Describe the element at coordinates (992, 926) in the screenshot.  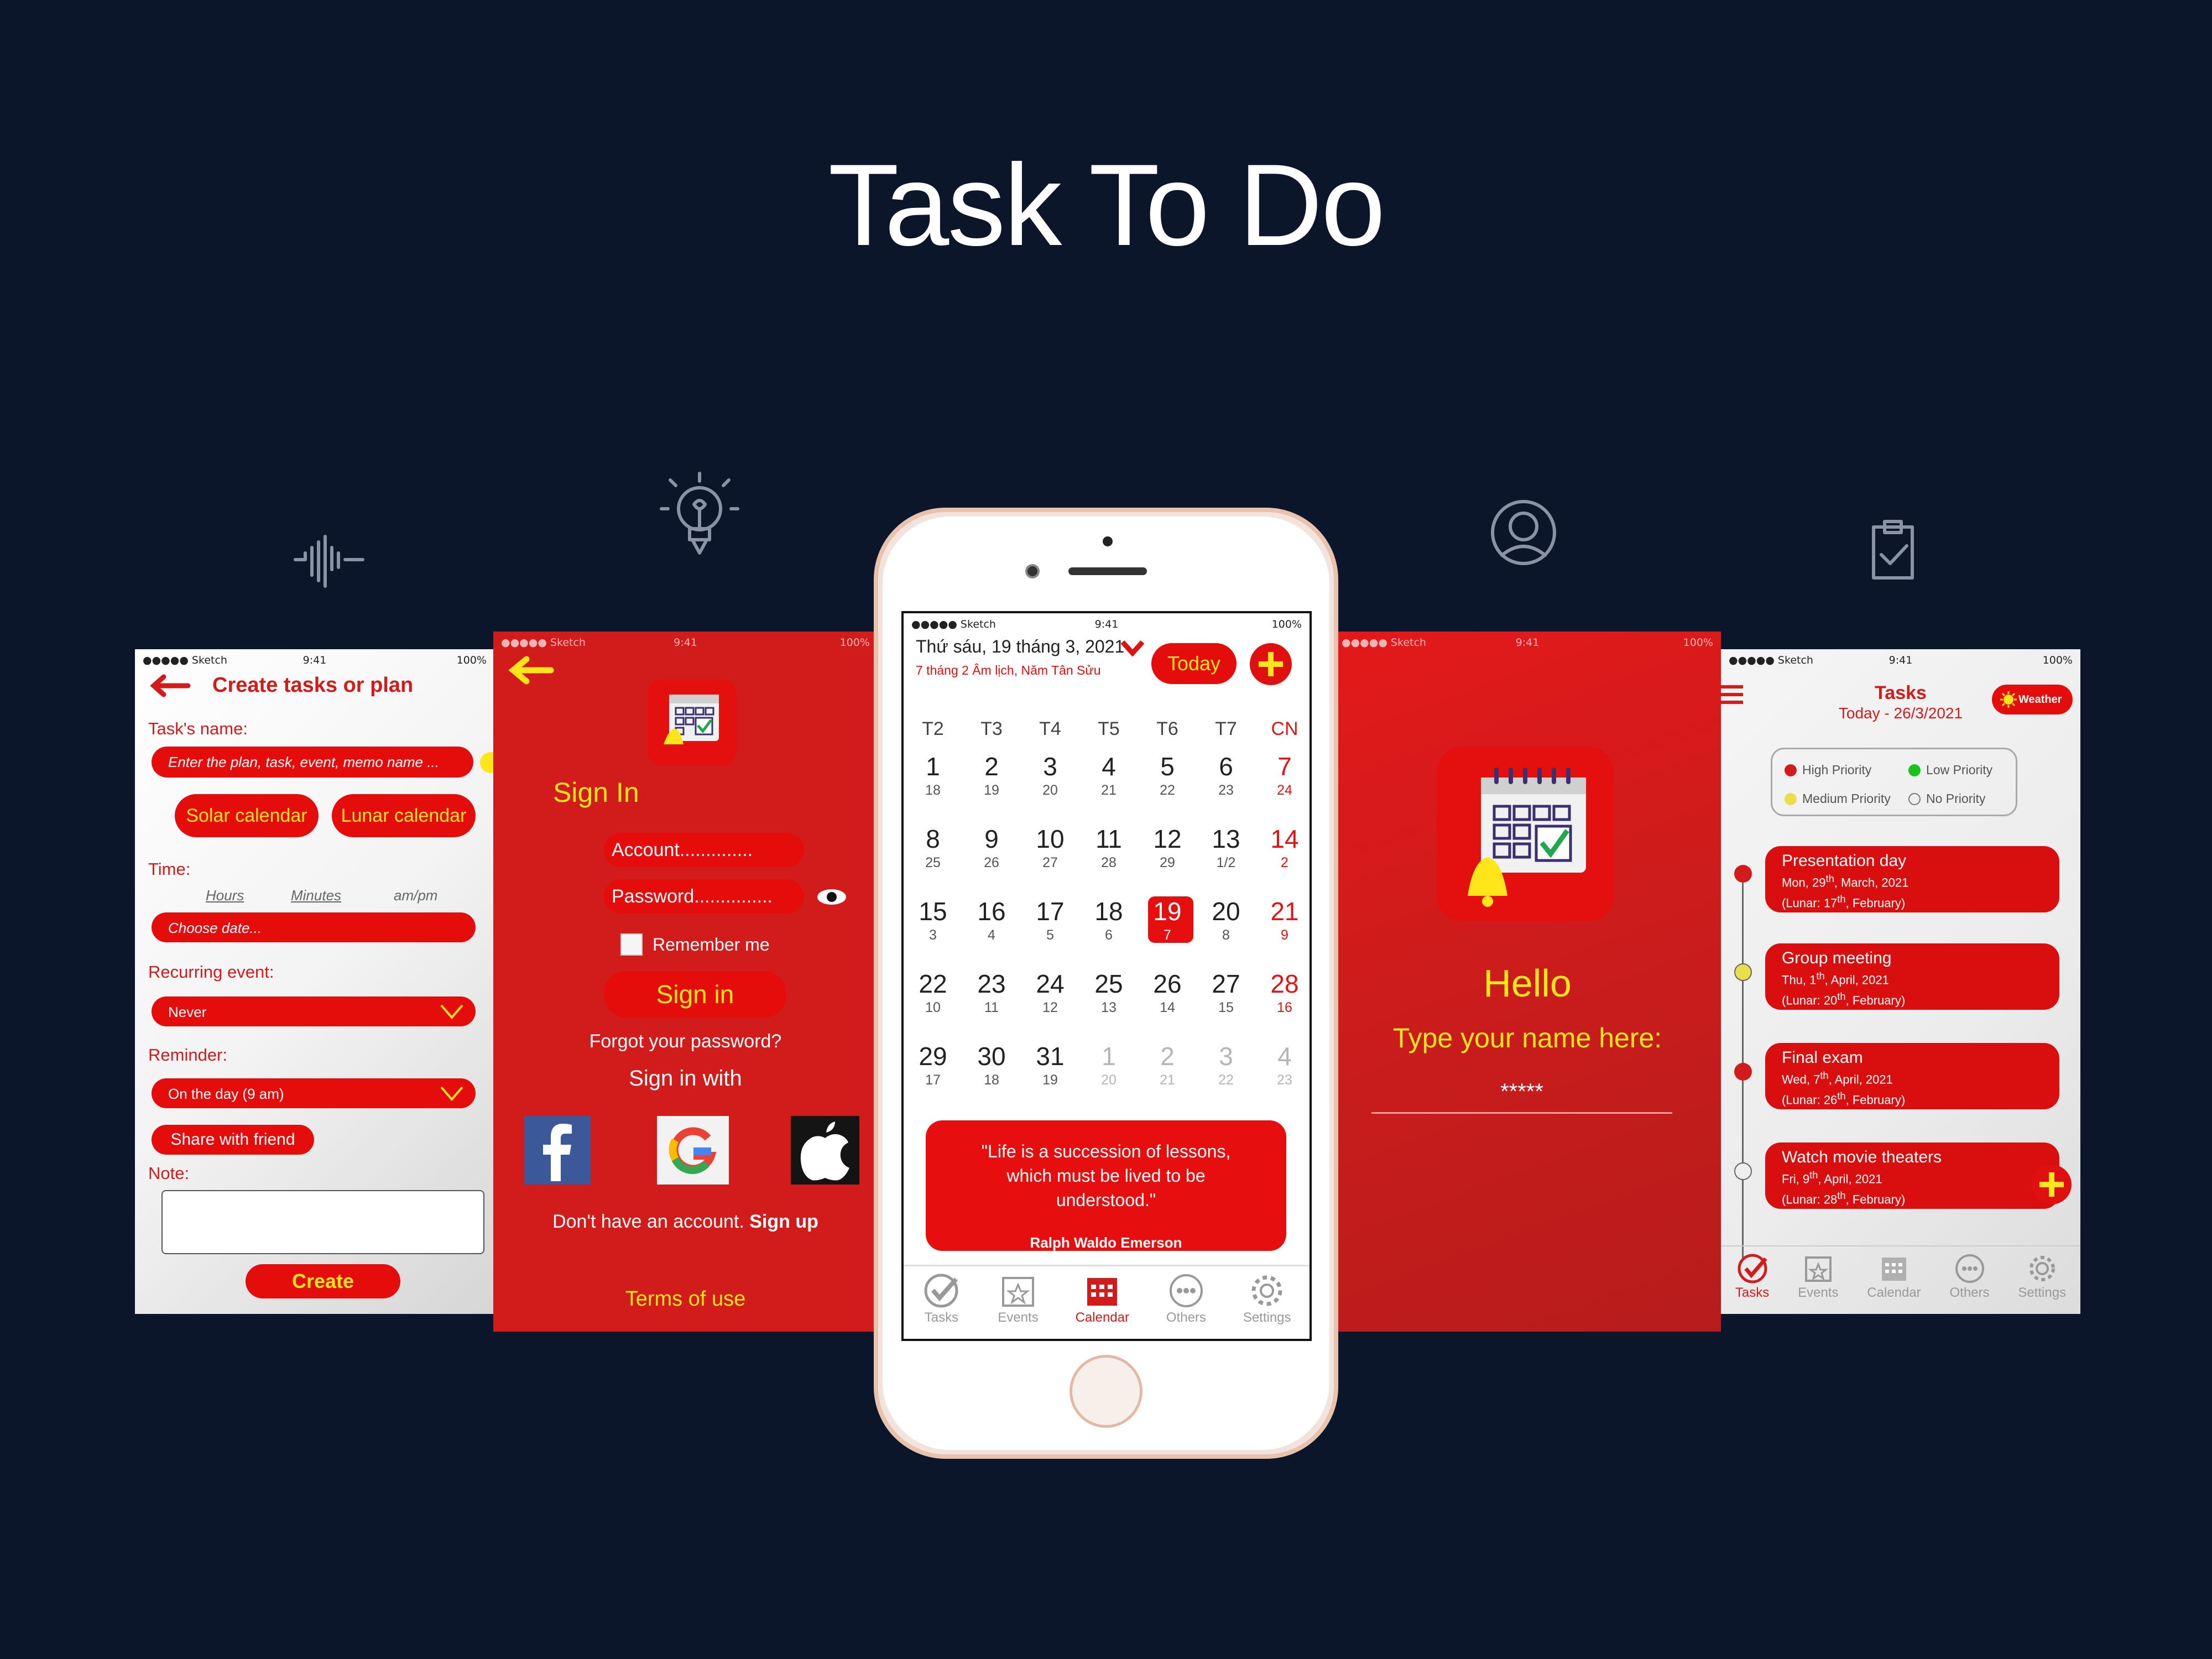
I see `calendar-day-cell: 16 4` at that location.